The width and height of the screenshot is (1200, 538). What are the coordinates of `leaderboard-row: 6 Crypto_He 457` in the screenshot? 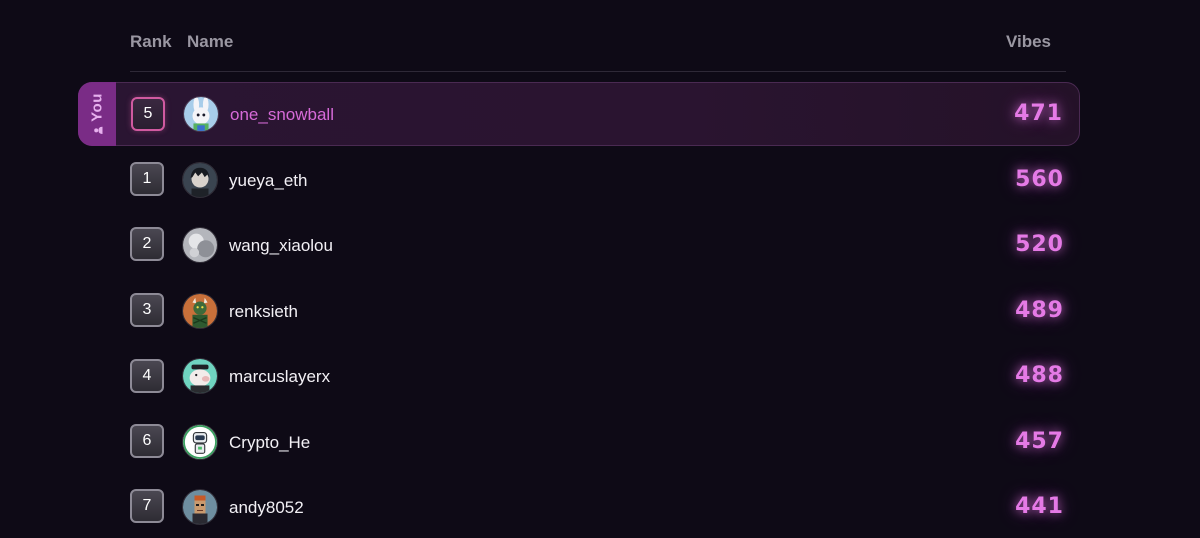 It's located at (600, 441).